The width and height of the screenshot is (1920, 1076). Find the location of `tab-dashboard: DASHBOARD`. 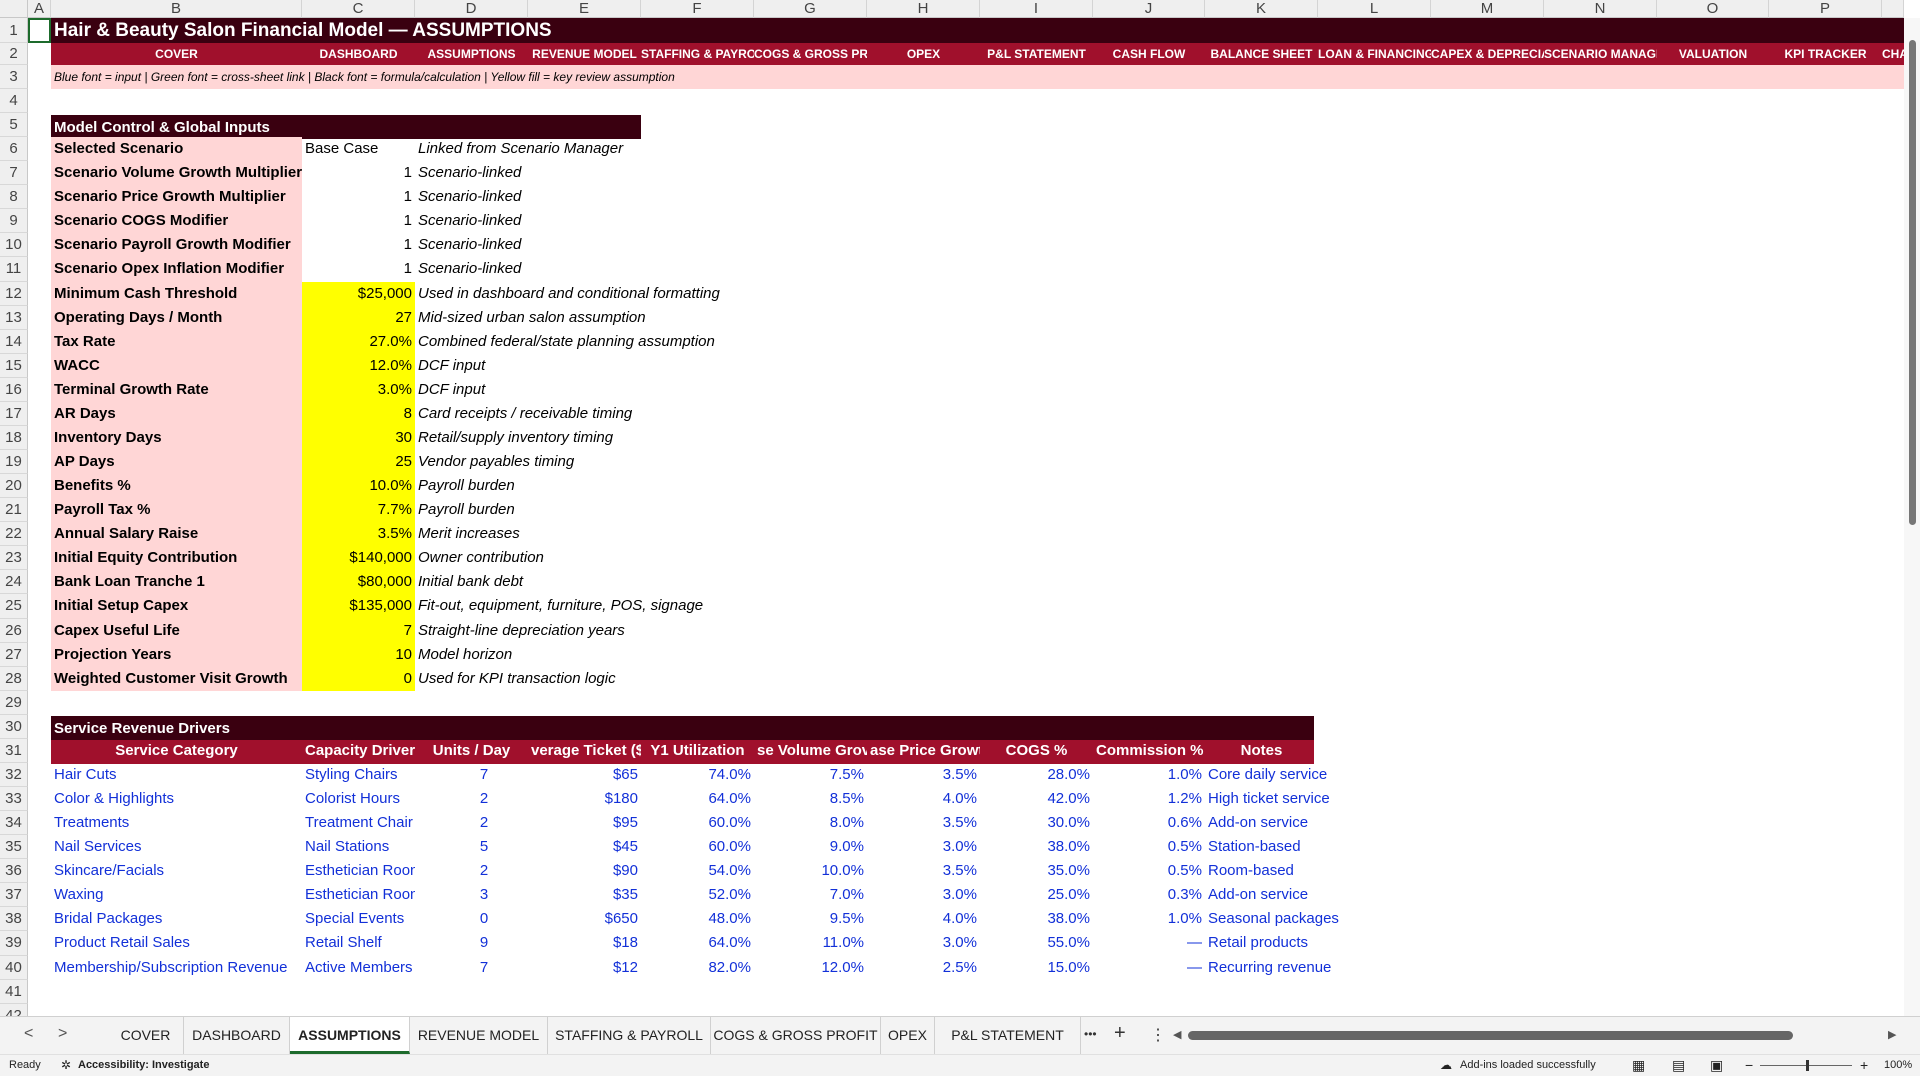

tab-dashboard: DASHBOARD is located at coordinates (237, 1035).